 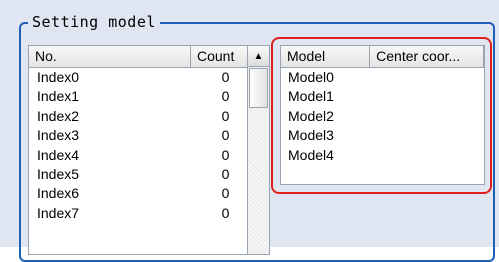 What do you see at coordinates (58, 193) in the screenshot?
I see `index-cell: Index6` at bounding box center [58, 193].